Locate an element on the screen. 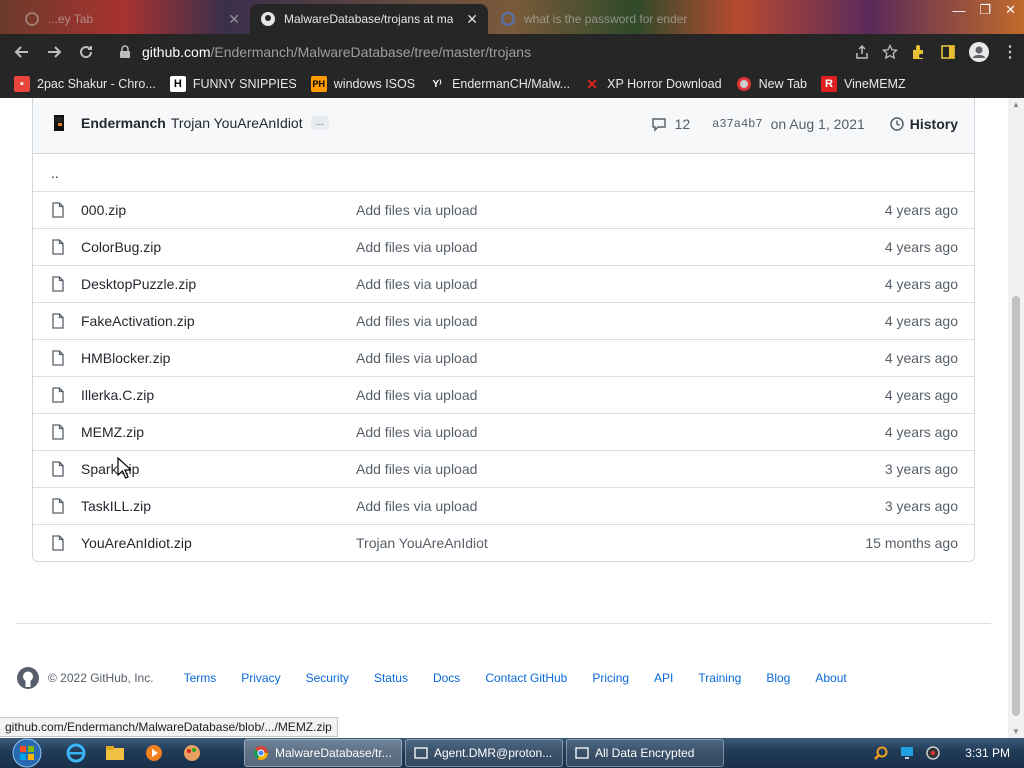 The height and width of the screenshot is (768, 1024). internet-explorer-icon is located at coordinates (76, 753).